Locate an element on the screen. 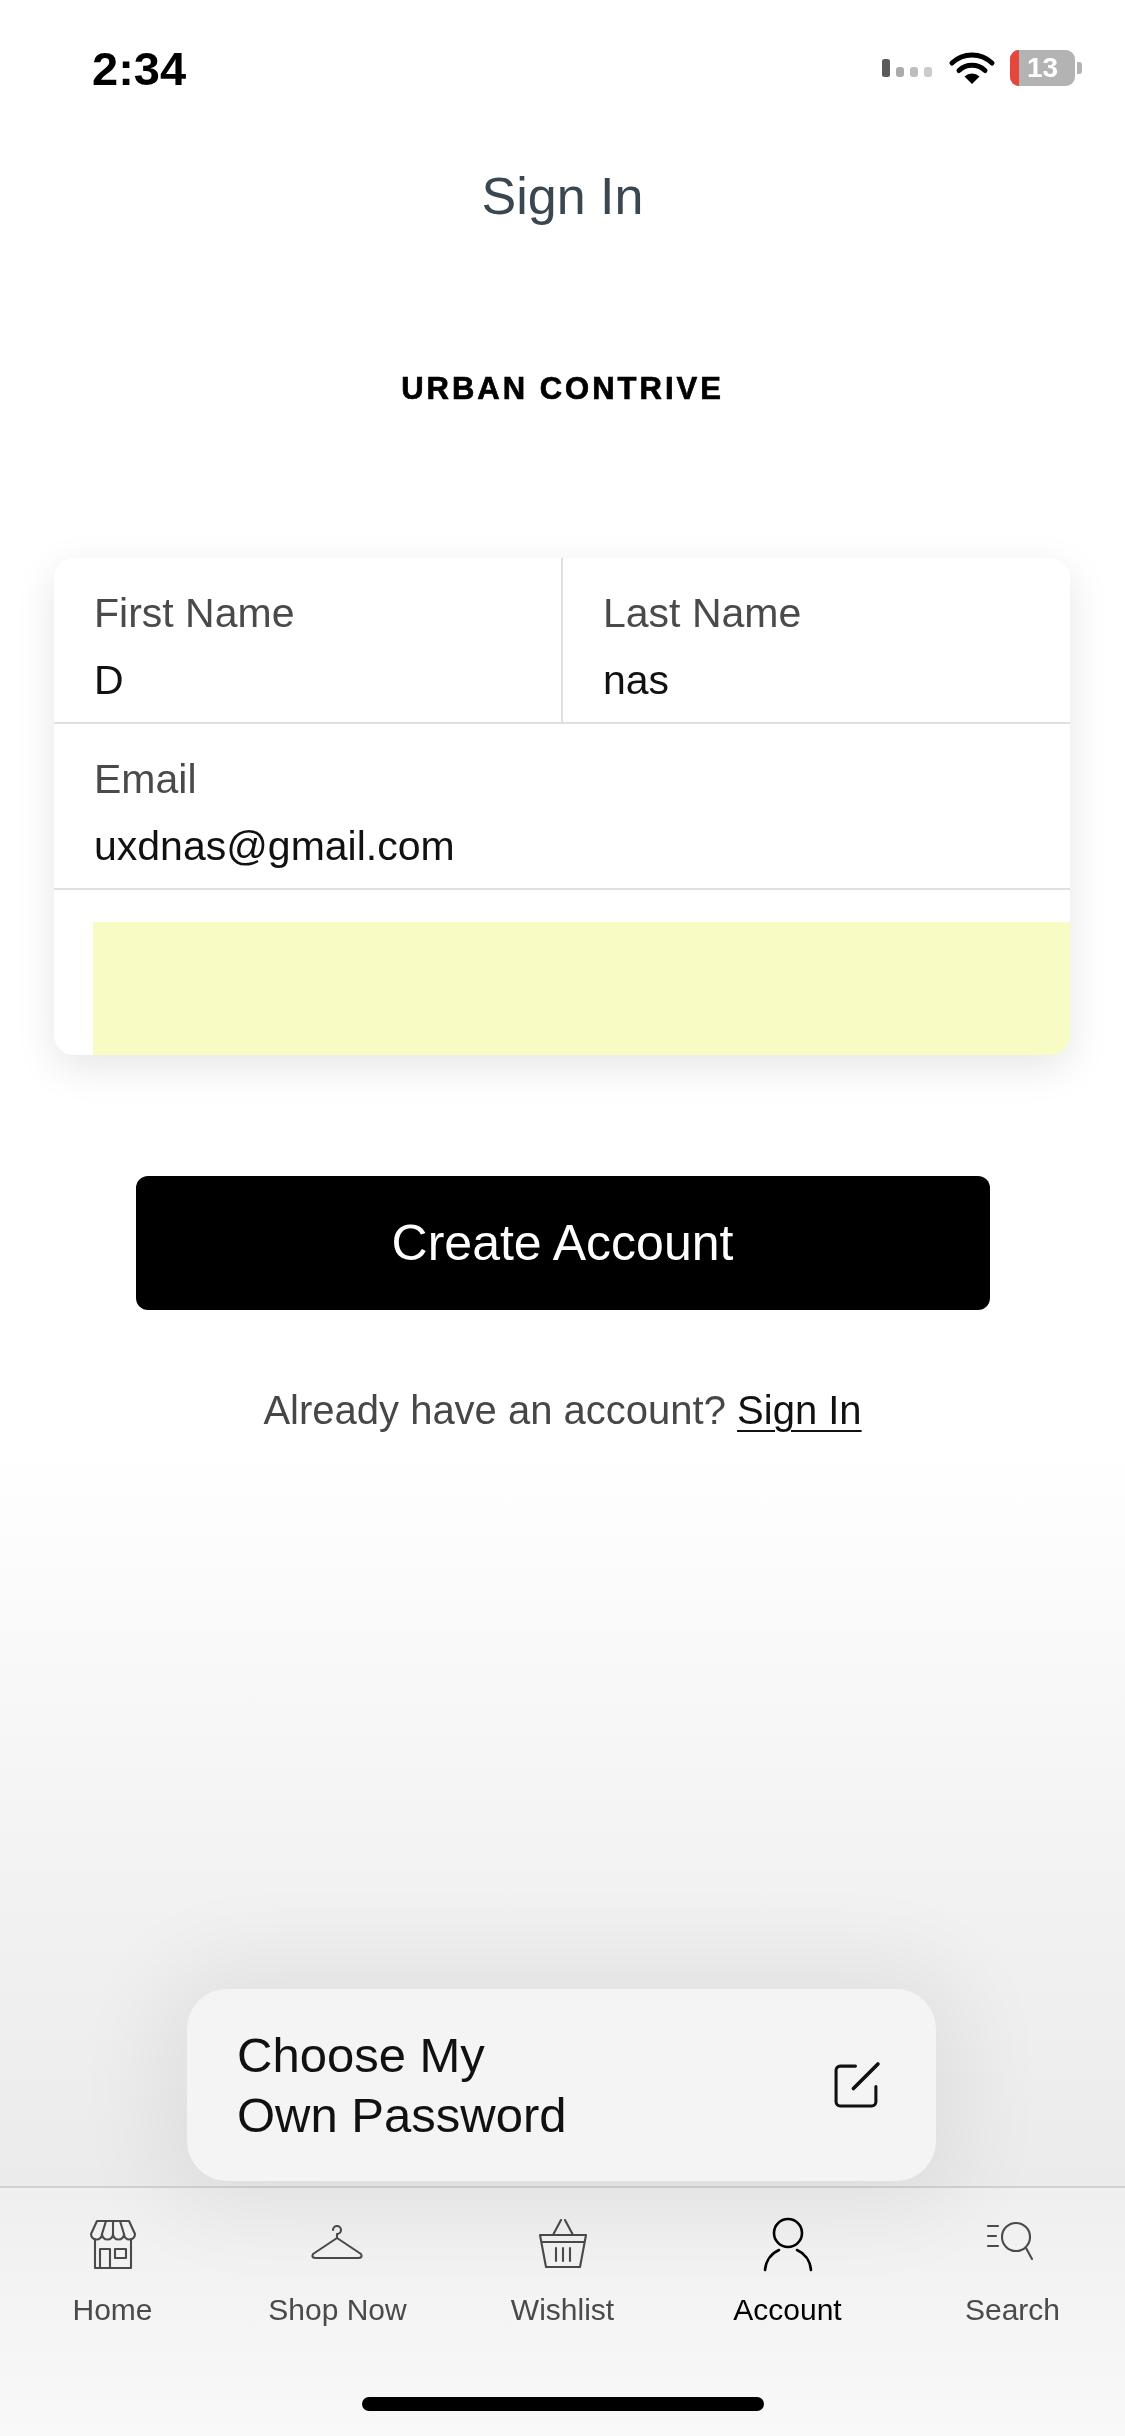  field-label: First Name is located at coordinates (194, 613).